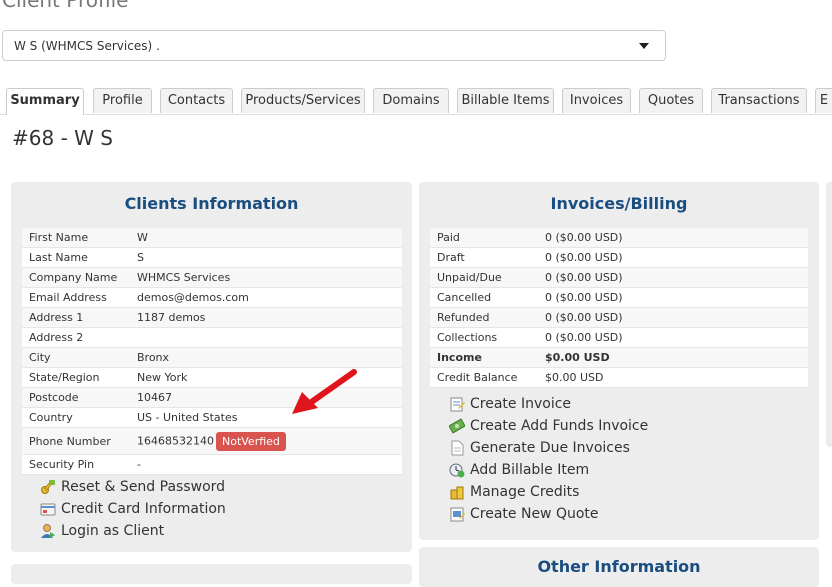 The width and height of the screenshot is (832, 587). Describe the element at coordinates (212, 337) in the screenshot. I see `table-row: Address 2` at that location.